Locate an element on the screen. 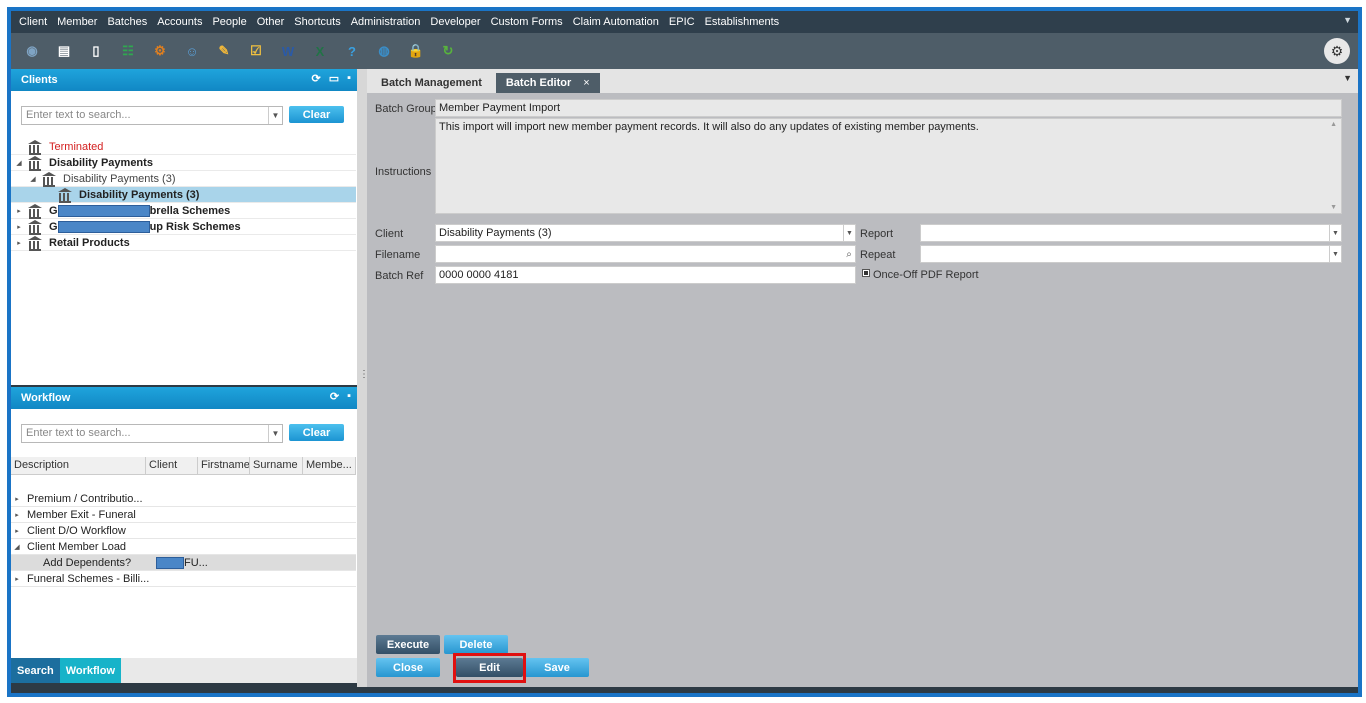  menu-batches: Batches is located at coordinates (127, 22).